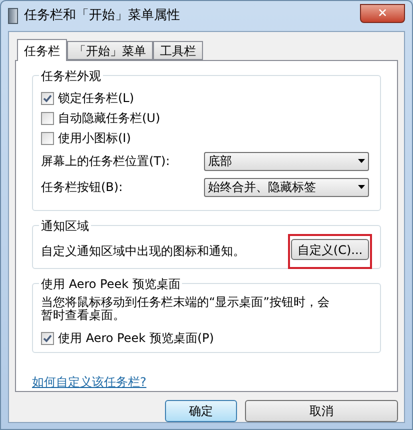 This screenshot has height=430, width=413. What do you see at coordinates (178, 50) in the screenshot?
I see `tab: 工具栏` at bounding box center [178, 50].